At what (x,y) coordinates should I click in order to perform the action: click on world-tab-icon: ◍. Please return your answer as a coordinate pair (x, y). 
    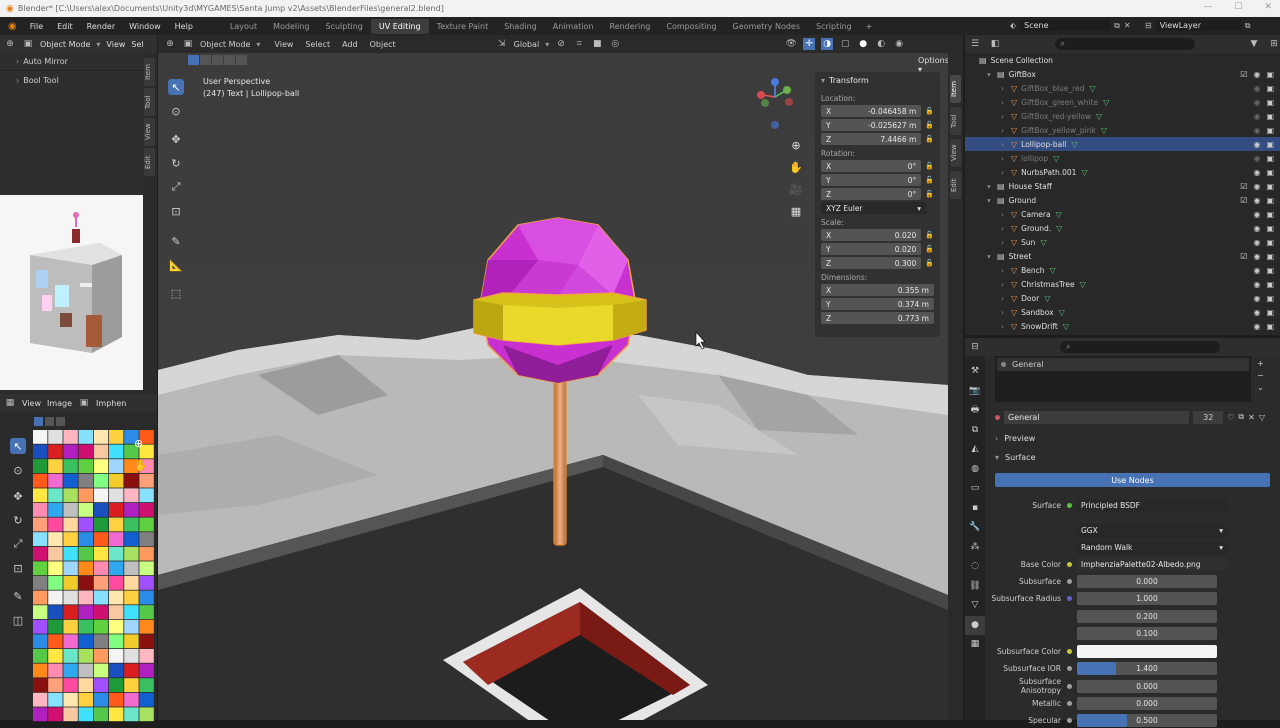
    Looking at the image, I should click on (975, 470).